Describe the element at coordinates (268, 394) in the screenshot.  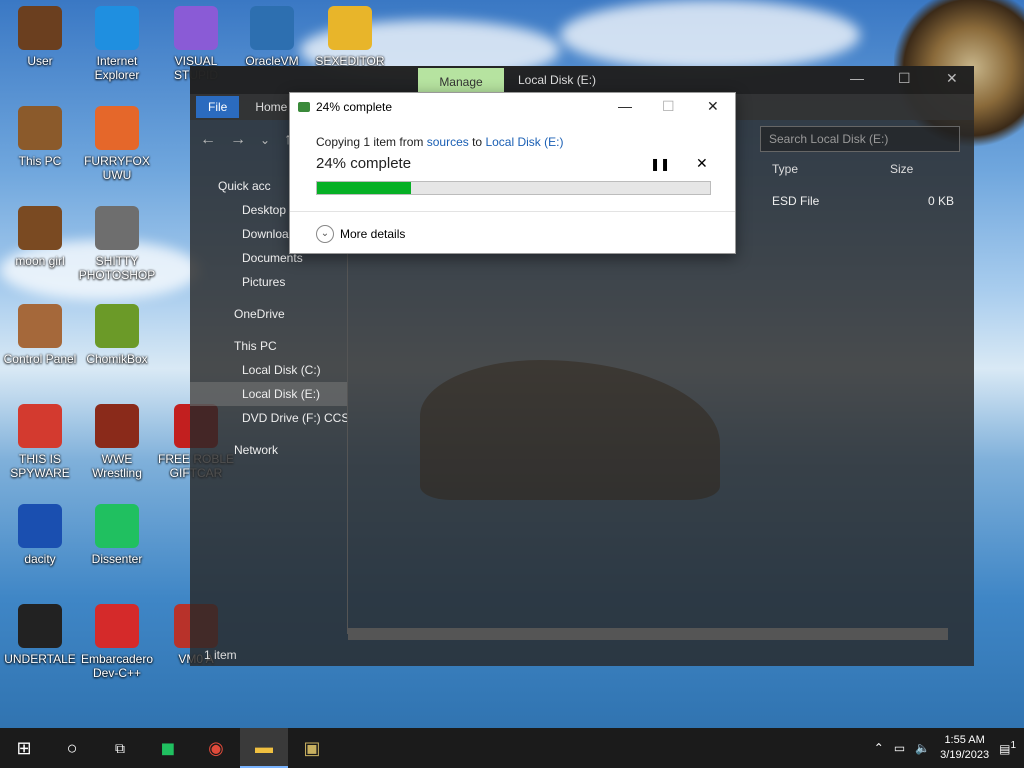
I see `nav-local-disk-e: Local Disk (E:)` at that location.